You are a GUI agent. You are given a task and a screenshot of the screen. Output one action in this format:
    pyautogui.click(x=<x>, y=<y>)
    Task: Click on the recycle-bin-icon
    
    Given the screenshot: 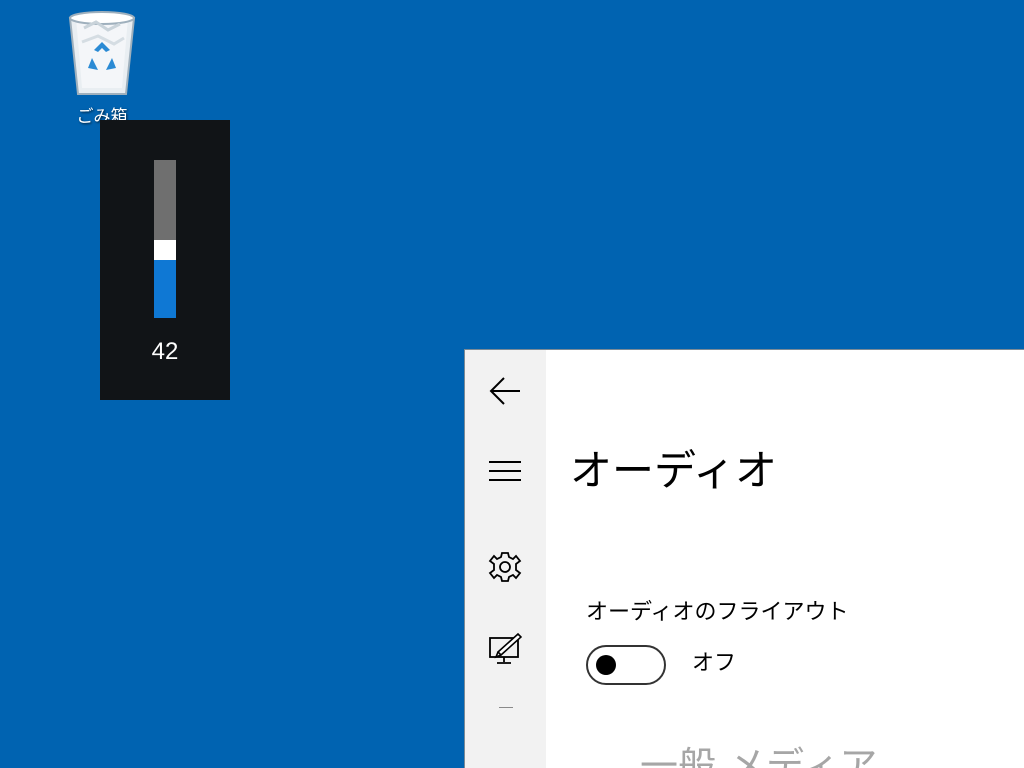 What is the action you would take?
    pyautogui.click(x=102, y=53)
    